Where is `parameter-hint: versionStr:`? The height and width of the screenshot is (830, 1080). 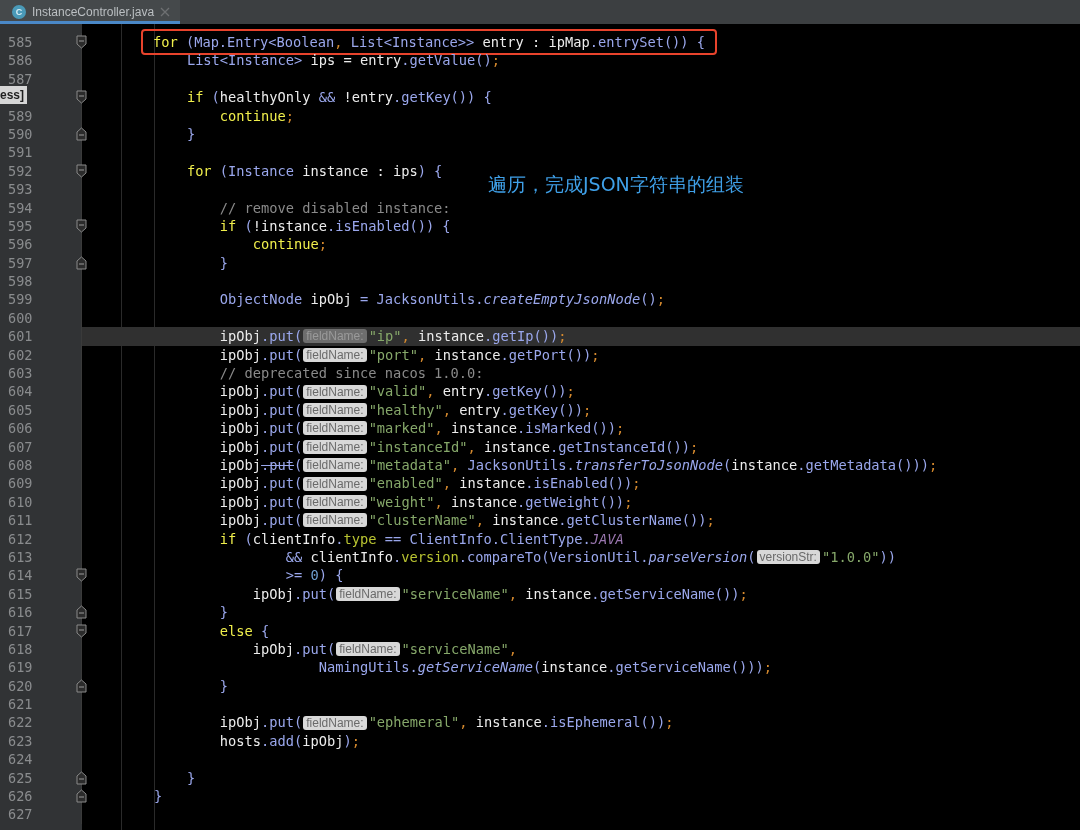
parameter-hint: versionStr: is located at coordinates (788, 557).